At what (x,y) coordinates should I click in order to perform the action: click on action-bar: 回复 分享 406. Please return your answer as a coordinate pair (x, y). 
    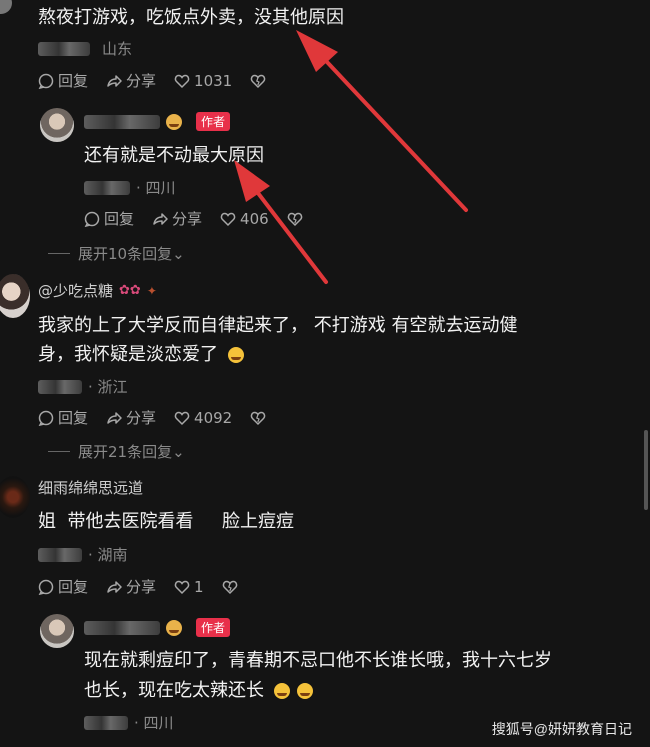
    Looking at the image, I should click on (202, 218).